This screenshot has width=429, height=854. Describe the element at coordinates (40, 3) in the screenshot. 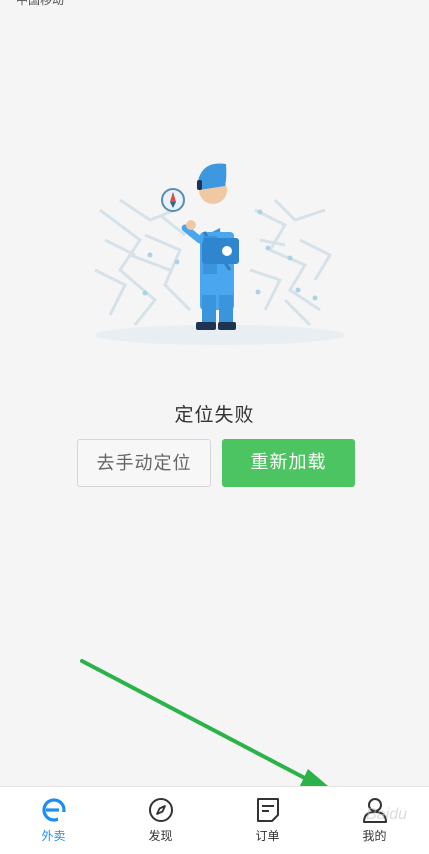

I see `carrier-label: 中国移动` at that location.